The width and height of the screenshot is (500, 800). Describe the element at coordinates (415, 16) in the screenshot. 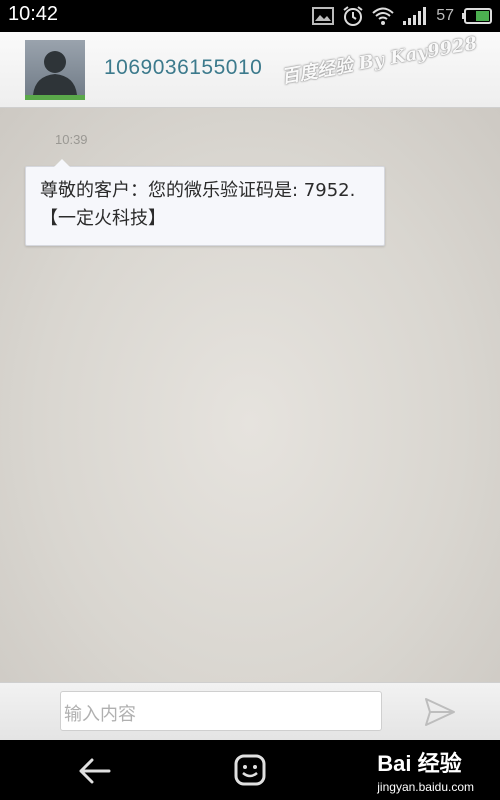

I see `signal-icon` at that location.